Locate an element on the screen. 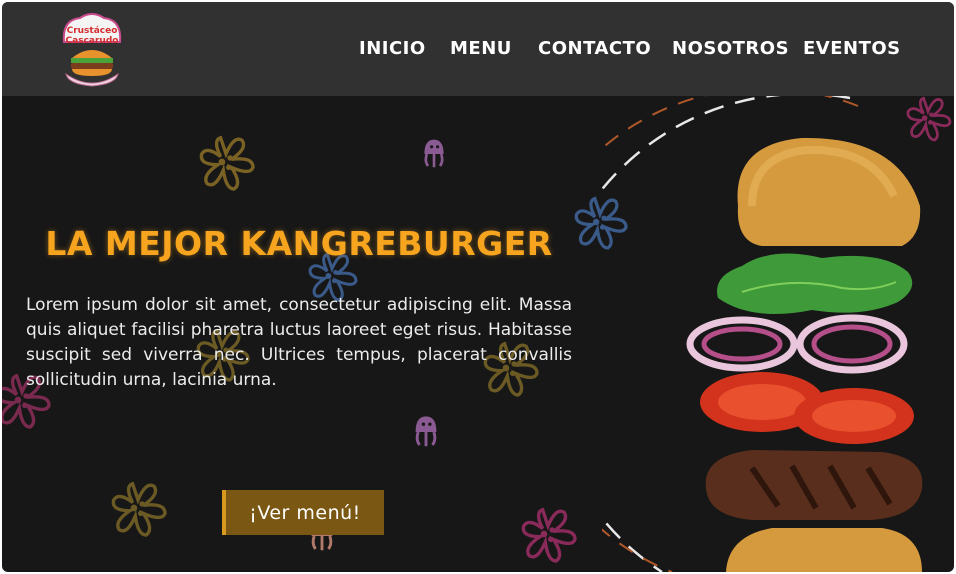  burger-logo-icon: Crustáceo Cascarudo is located at coordinates (92, 50).